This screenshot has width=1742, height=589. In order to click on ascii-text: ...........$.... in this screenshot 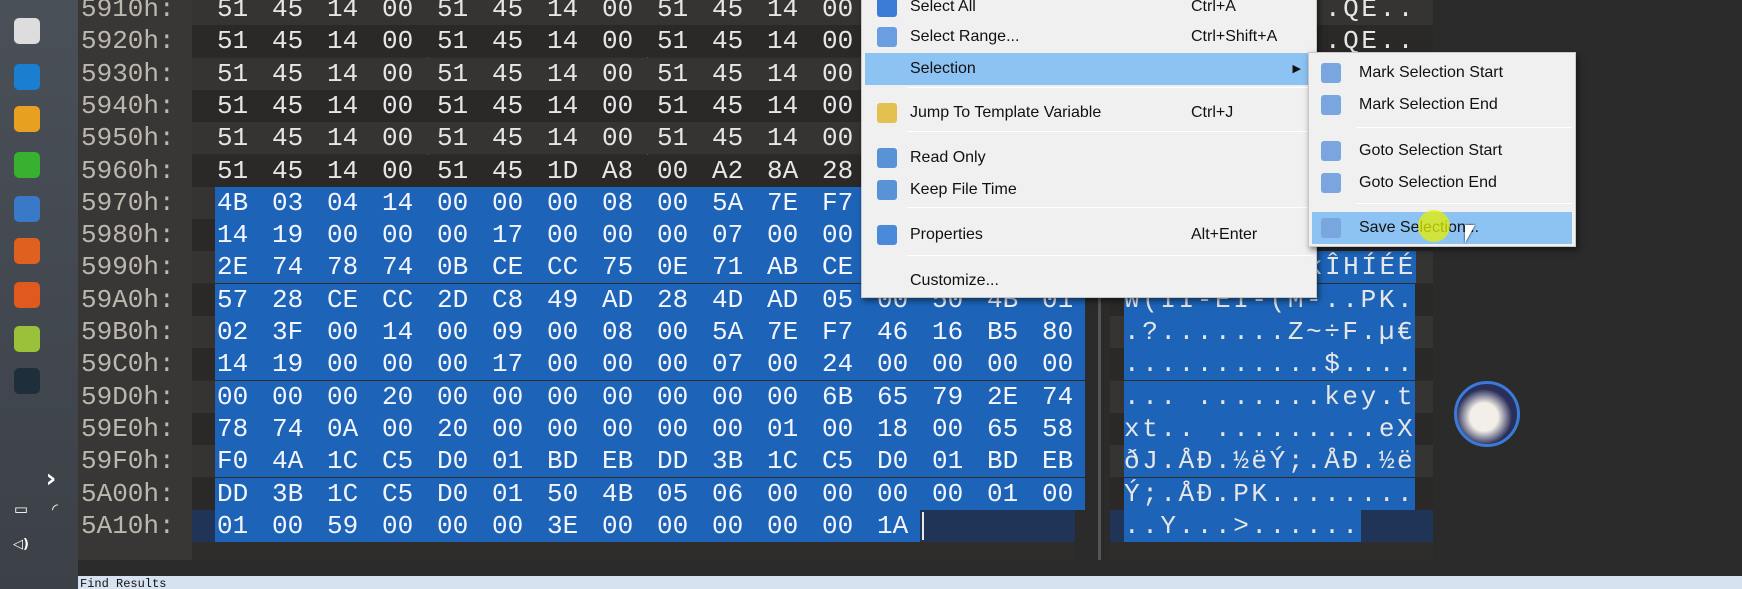, I will do `click(1270, 364)`.